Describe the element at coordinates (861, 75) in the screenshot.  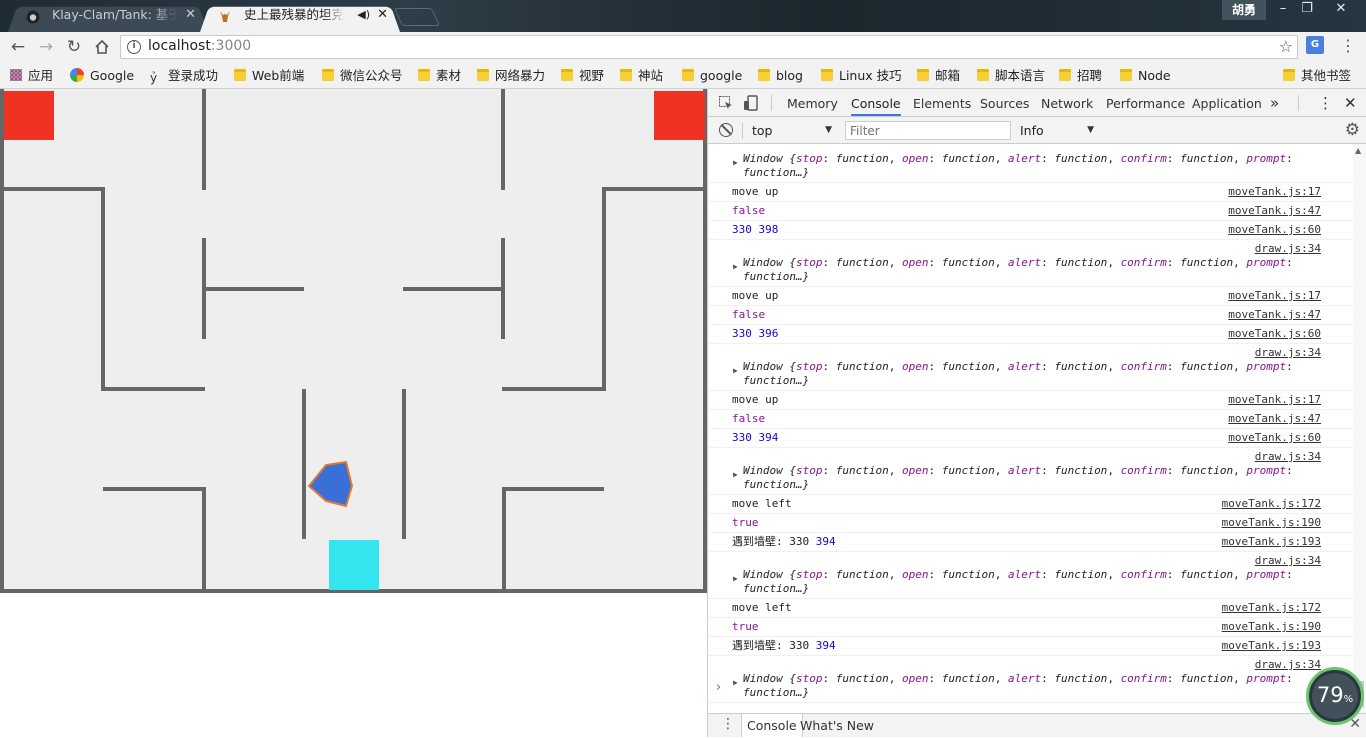
I see `bookmark-folder-linux: Linux 技巧` at that location.